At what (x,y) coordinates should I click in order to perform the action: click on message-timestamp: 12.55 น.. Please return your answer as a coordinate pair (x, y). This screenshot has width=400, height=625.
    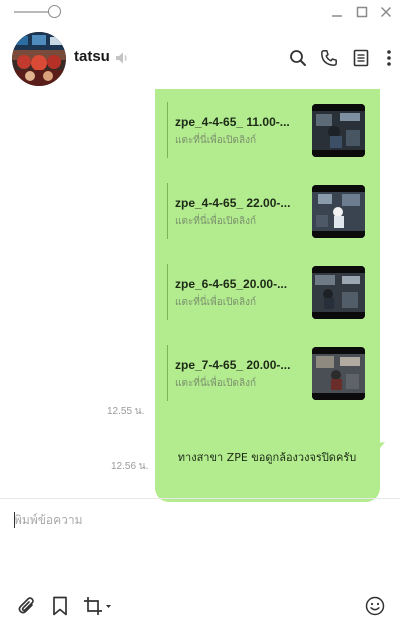
    Looking at the image, I should click on (126, 411).